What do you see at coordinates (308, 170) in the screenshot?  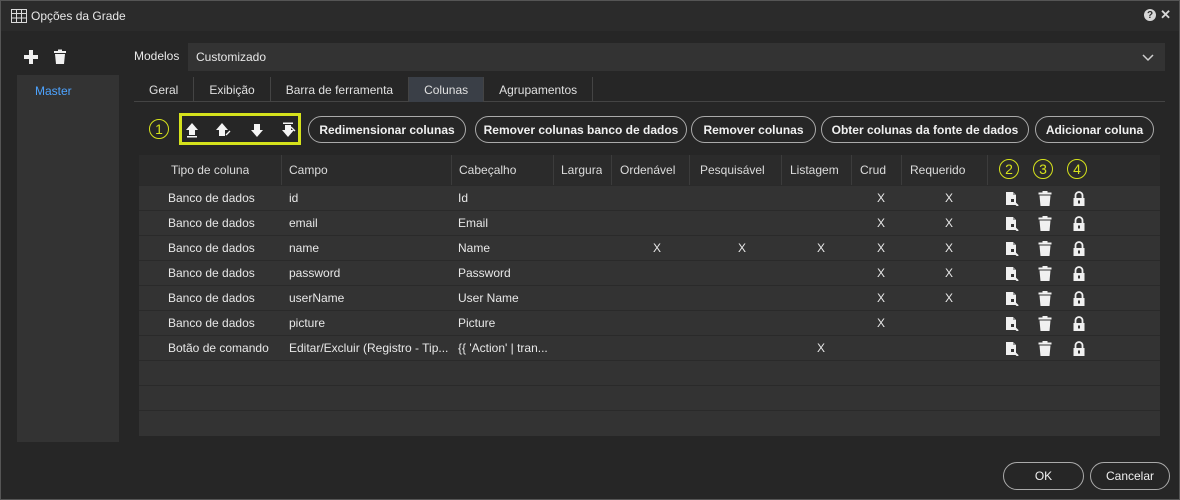 I see `header-campo: Campo` at bounding box center [308, 170].